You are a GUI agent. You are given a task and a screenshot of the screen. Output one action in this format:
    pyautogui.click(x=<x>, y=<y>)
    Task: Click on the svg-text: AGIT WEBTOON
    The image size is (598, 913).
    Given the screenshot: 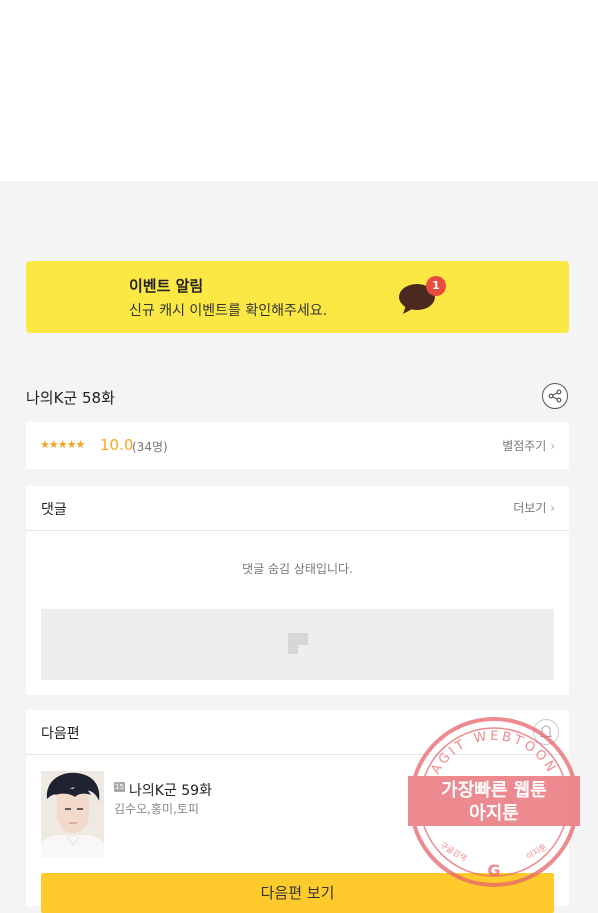 What is the action you would take?
    pyautogui.click(x=493, y=753)
    